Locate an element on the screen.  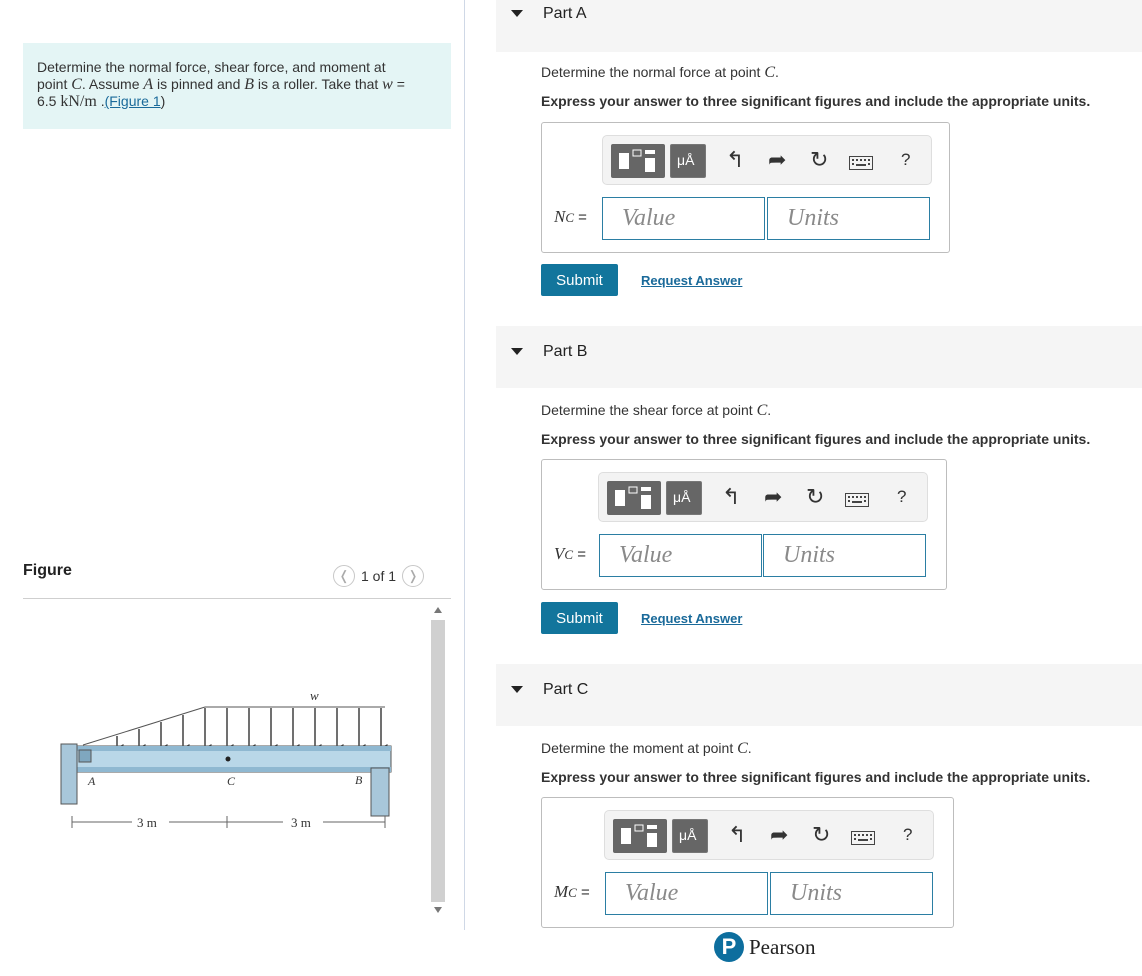
figure-scrollbar is located at coordinates (438, 760).